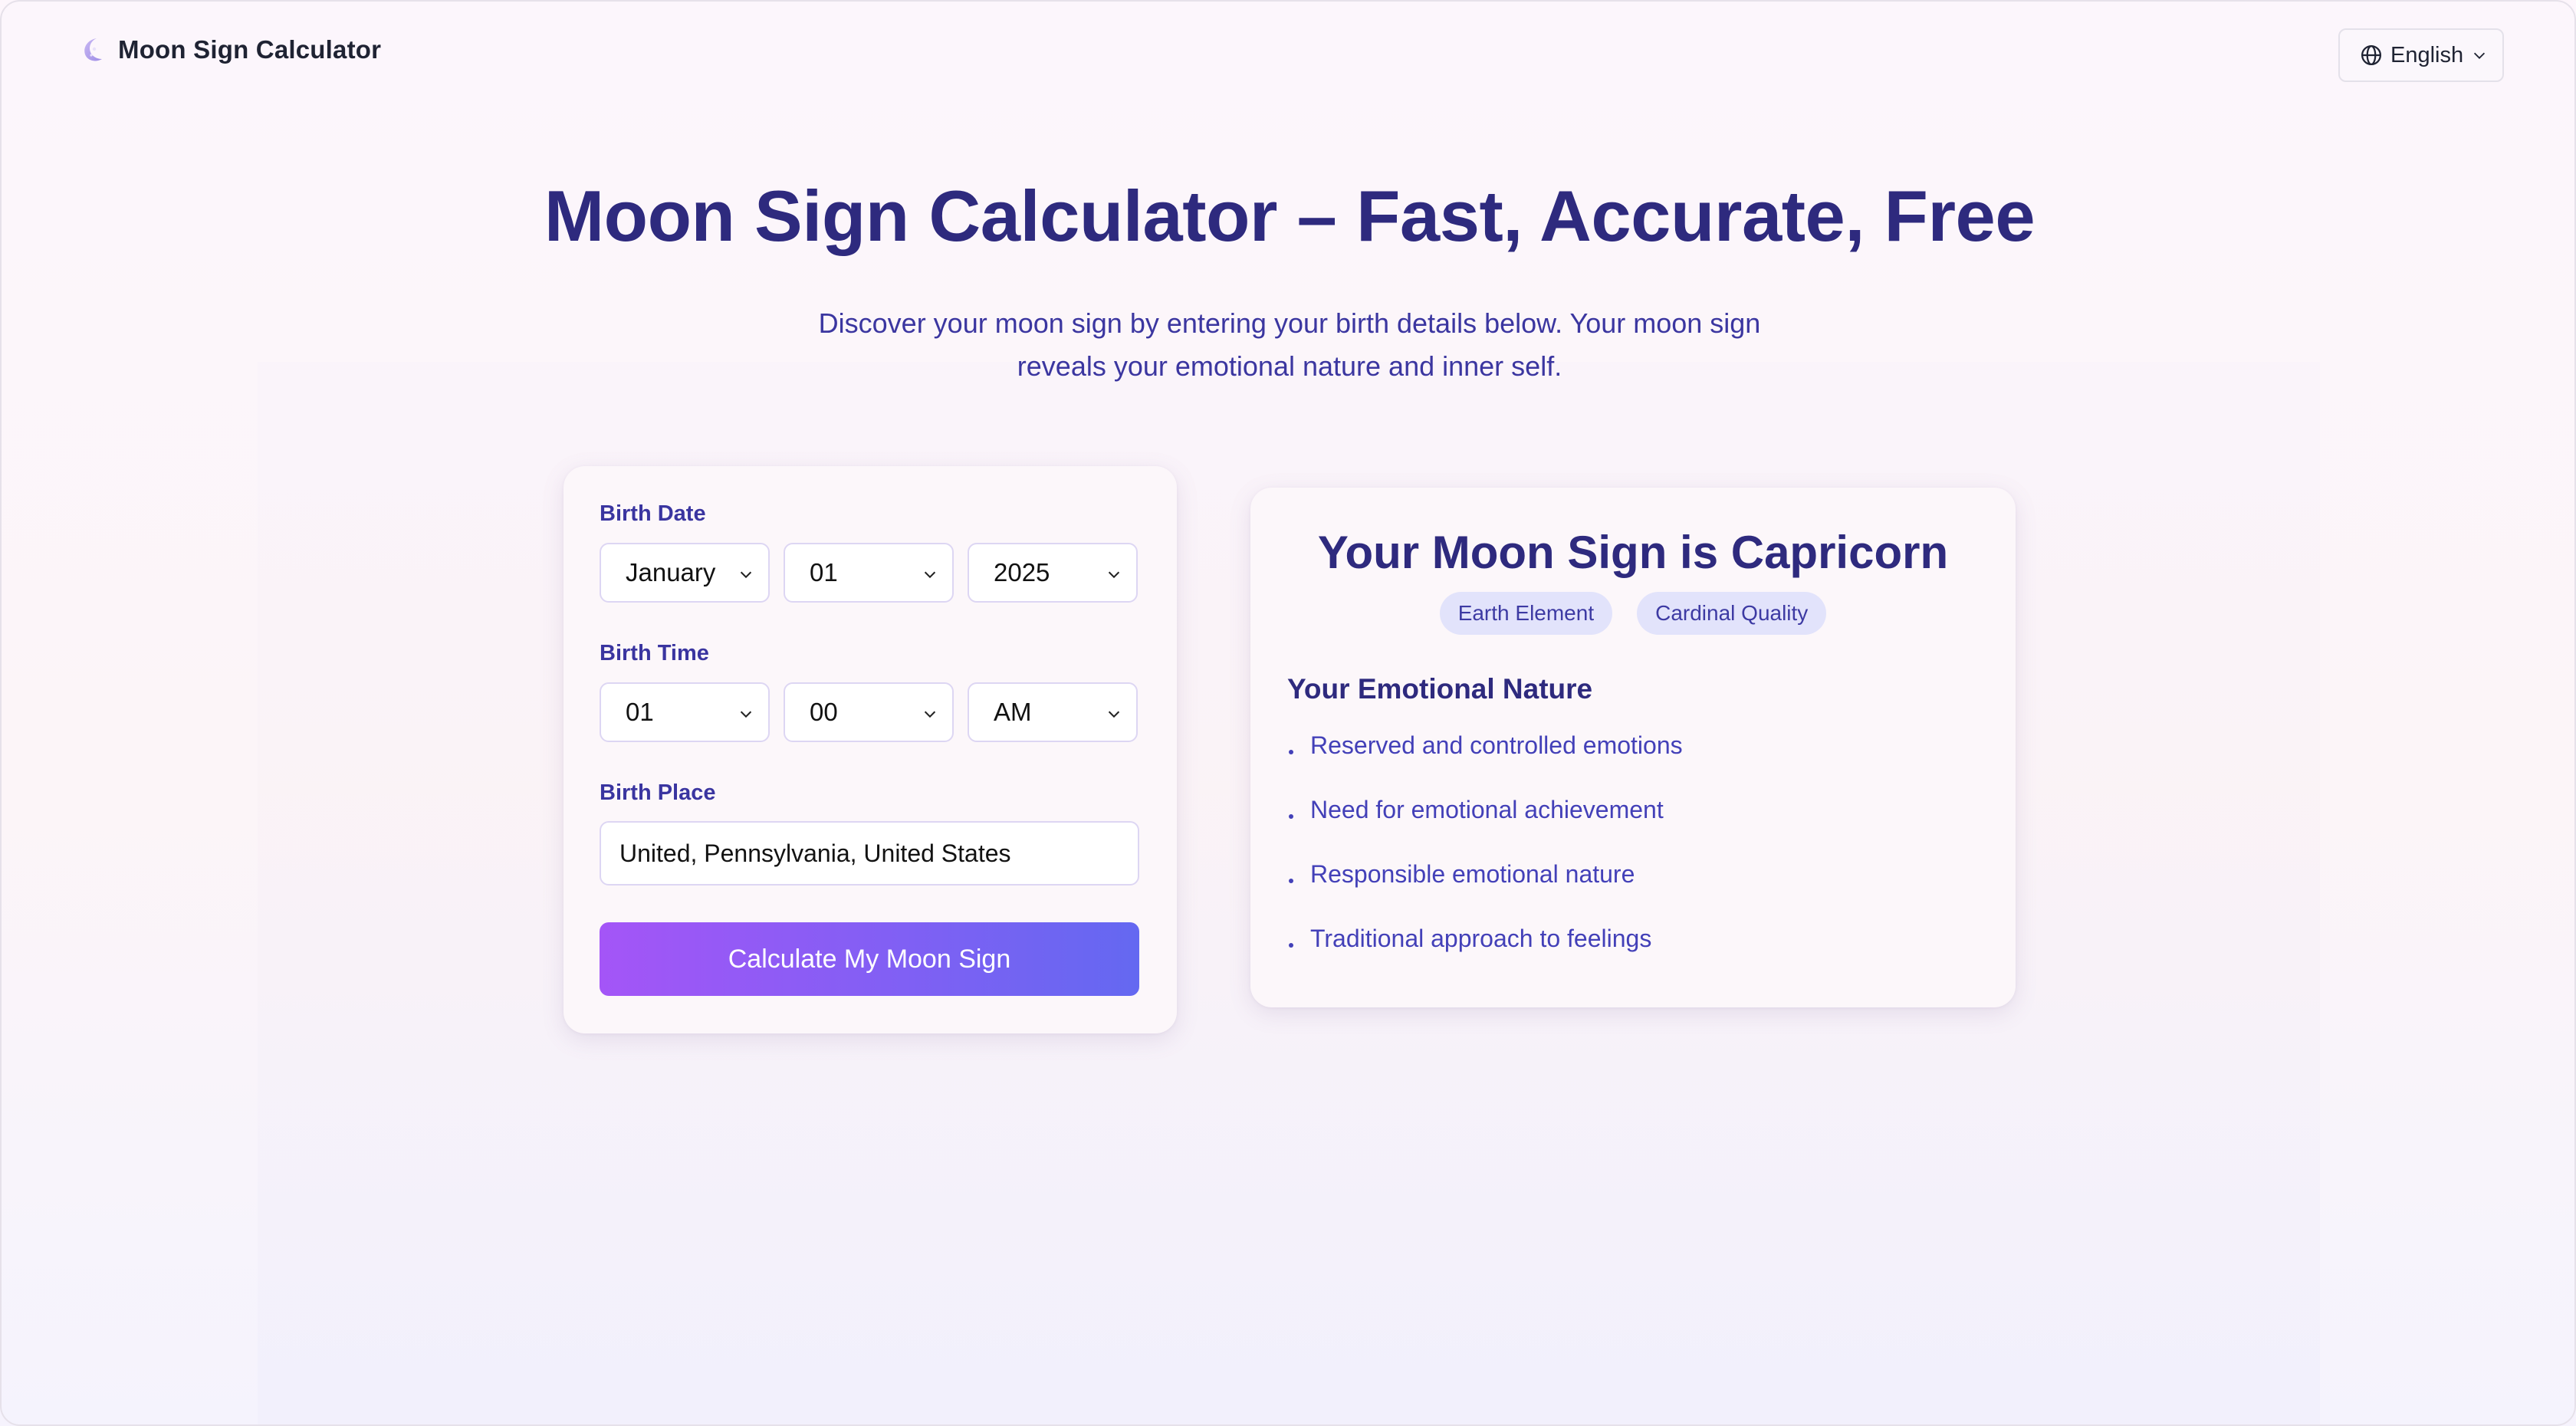  Describe the element at coordinates (815, 853) in the screenshot. I see `birth-place-value: United, Pennsylvania, United States` at that location.